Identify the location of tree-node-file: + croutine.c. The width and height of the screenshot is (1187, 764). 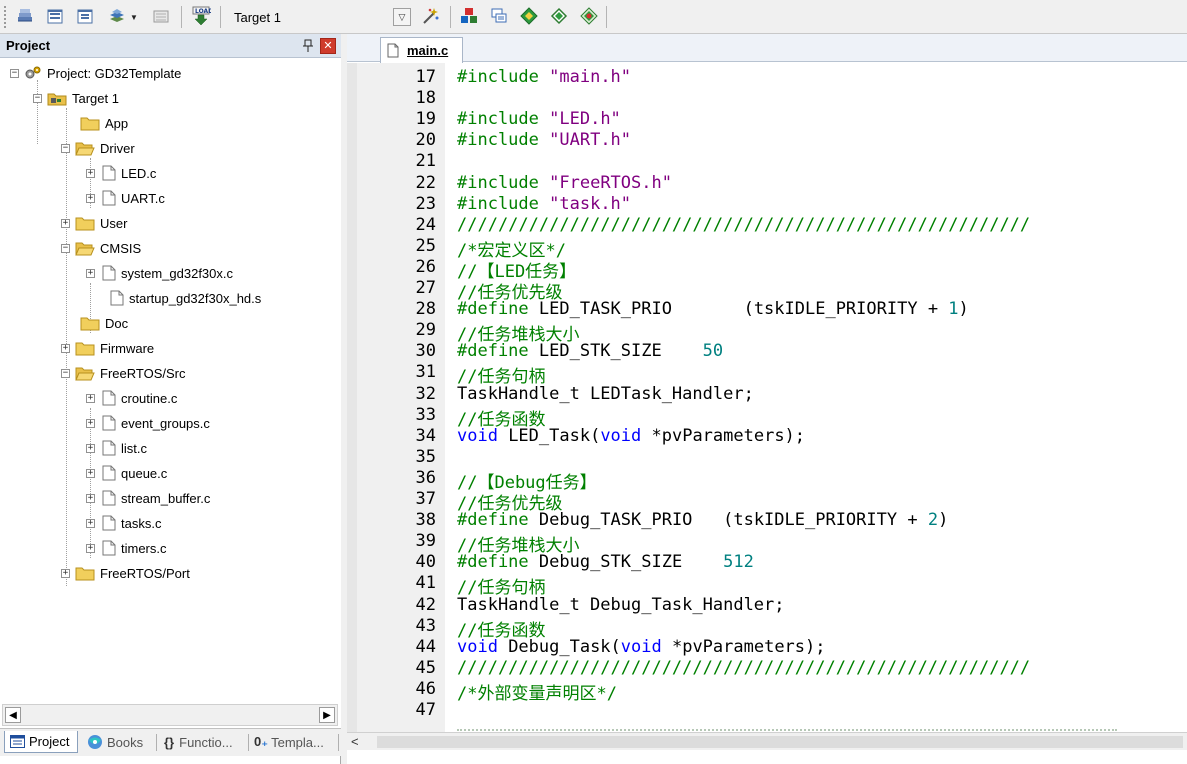
(131, 398).